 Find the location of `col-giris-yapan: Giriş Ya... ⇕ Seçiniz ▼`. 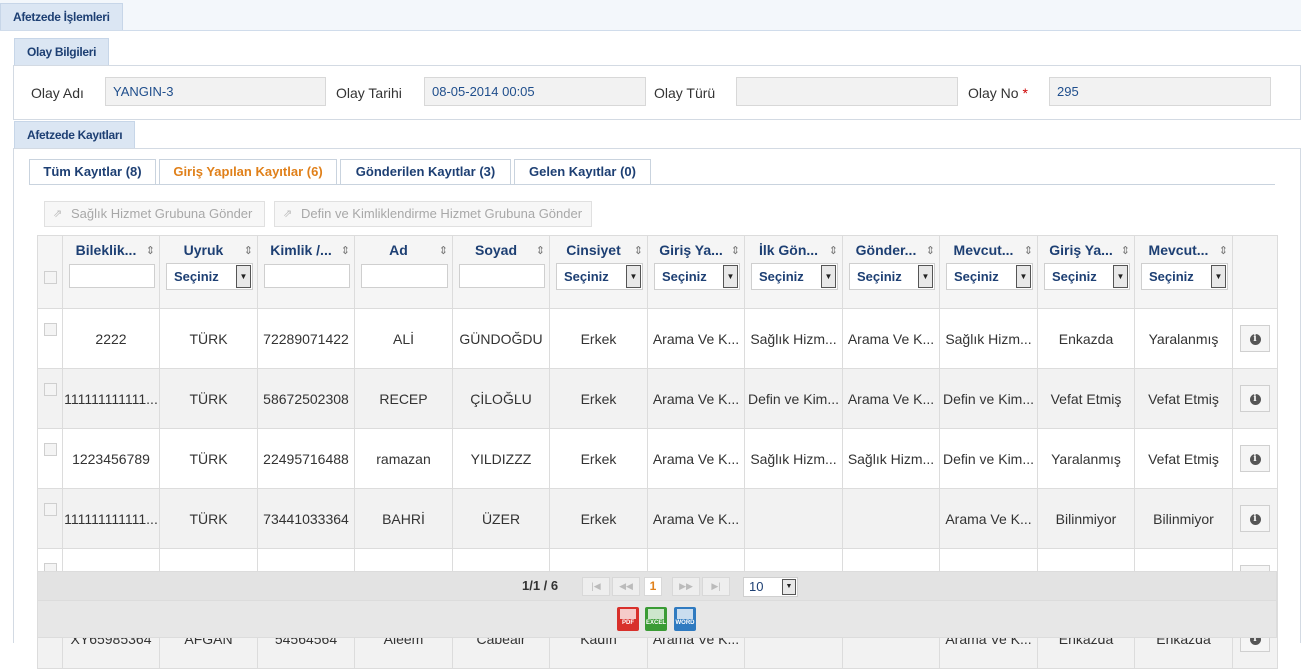

col-giris-yapan: Giriş Ya... ⇕ Seçiniz ▼ is located at coordinates (696, 272).